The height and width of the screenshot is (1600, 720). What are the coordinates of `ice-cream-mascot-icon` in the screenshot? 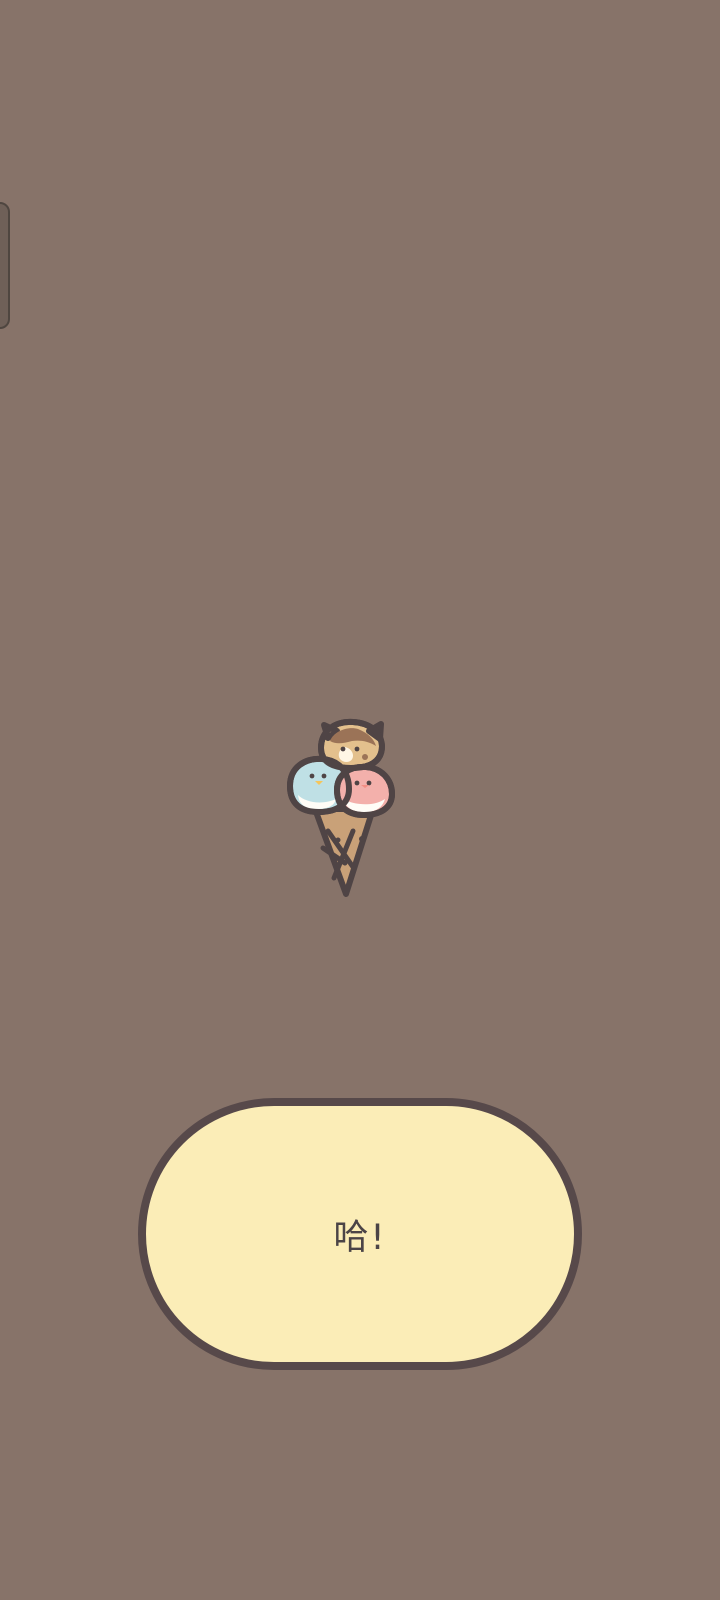 It's located at (348, 810).